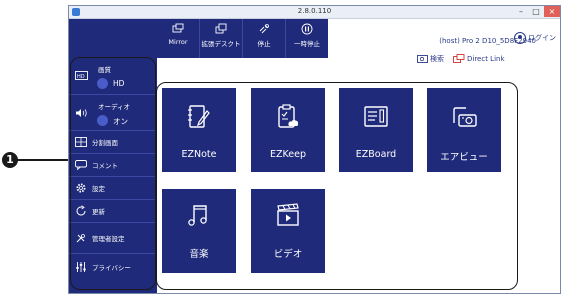 The image size is (563, 294). I want to click on callout-1-leader, so click(43, 160).